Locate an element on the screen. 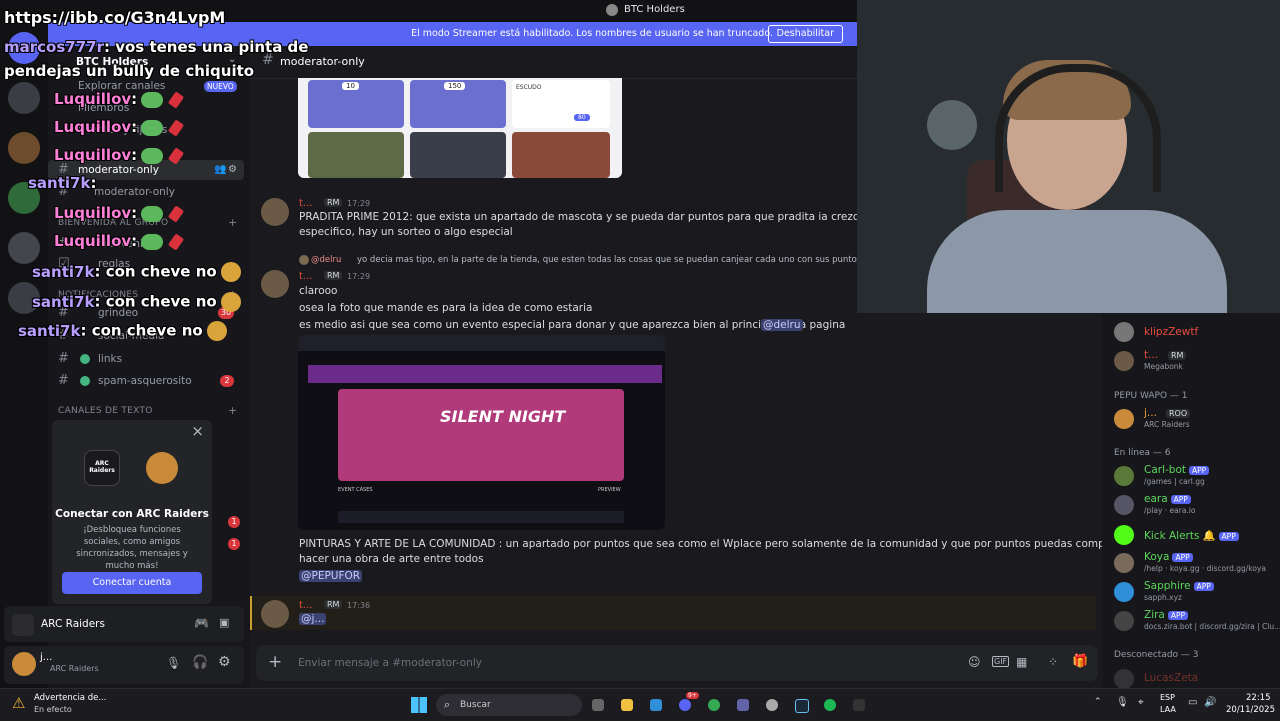  image-case-strip is located at coordinates (485, 374).